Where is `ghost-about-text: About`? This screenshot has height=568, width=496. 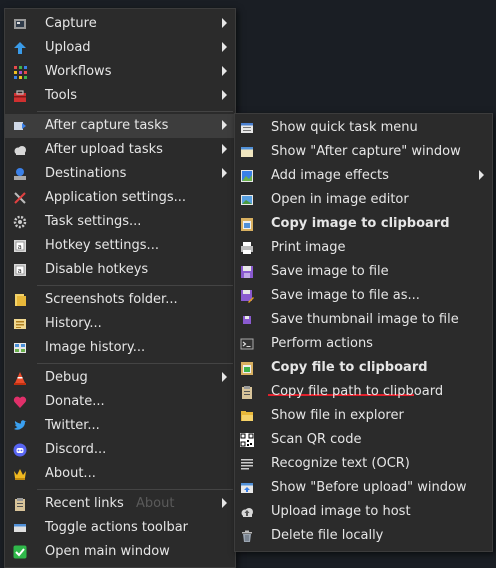 ghost-about-text: About is located at coordinates (155, 503).